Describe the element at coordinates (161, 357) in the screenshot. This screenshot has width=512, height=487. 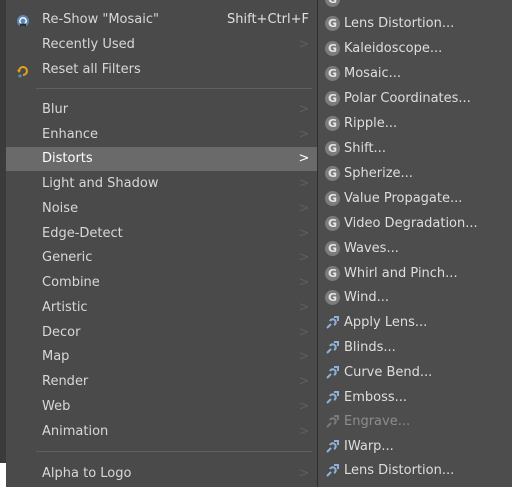
I see `menu-item-map: Map >` at that location.